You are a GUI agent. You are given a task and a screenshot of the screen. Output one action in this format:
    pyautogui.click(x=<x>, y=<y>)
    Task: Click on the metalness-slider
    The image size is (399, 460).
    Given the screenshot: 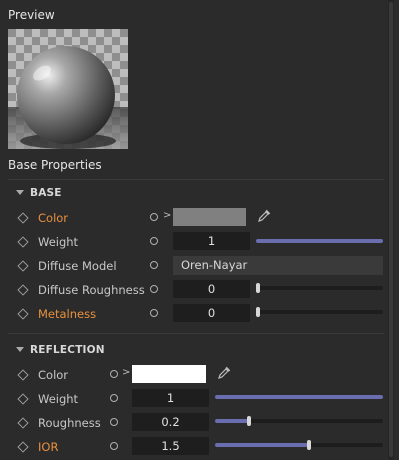 What is the action you would take?
    pyautogui.click(x=319, y=312)
    